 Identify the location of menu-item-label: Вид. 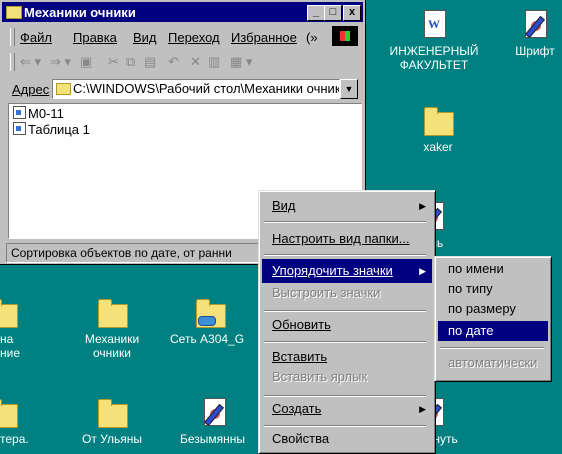
(284, 205).